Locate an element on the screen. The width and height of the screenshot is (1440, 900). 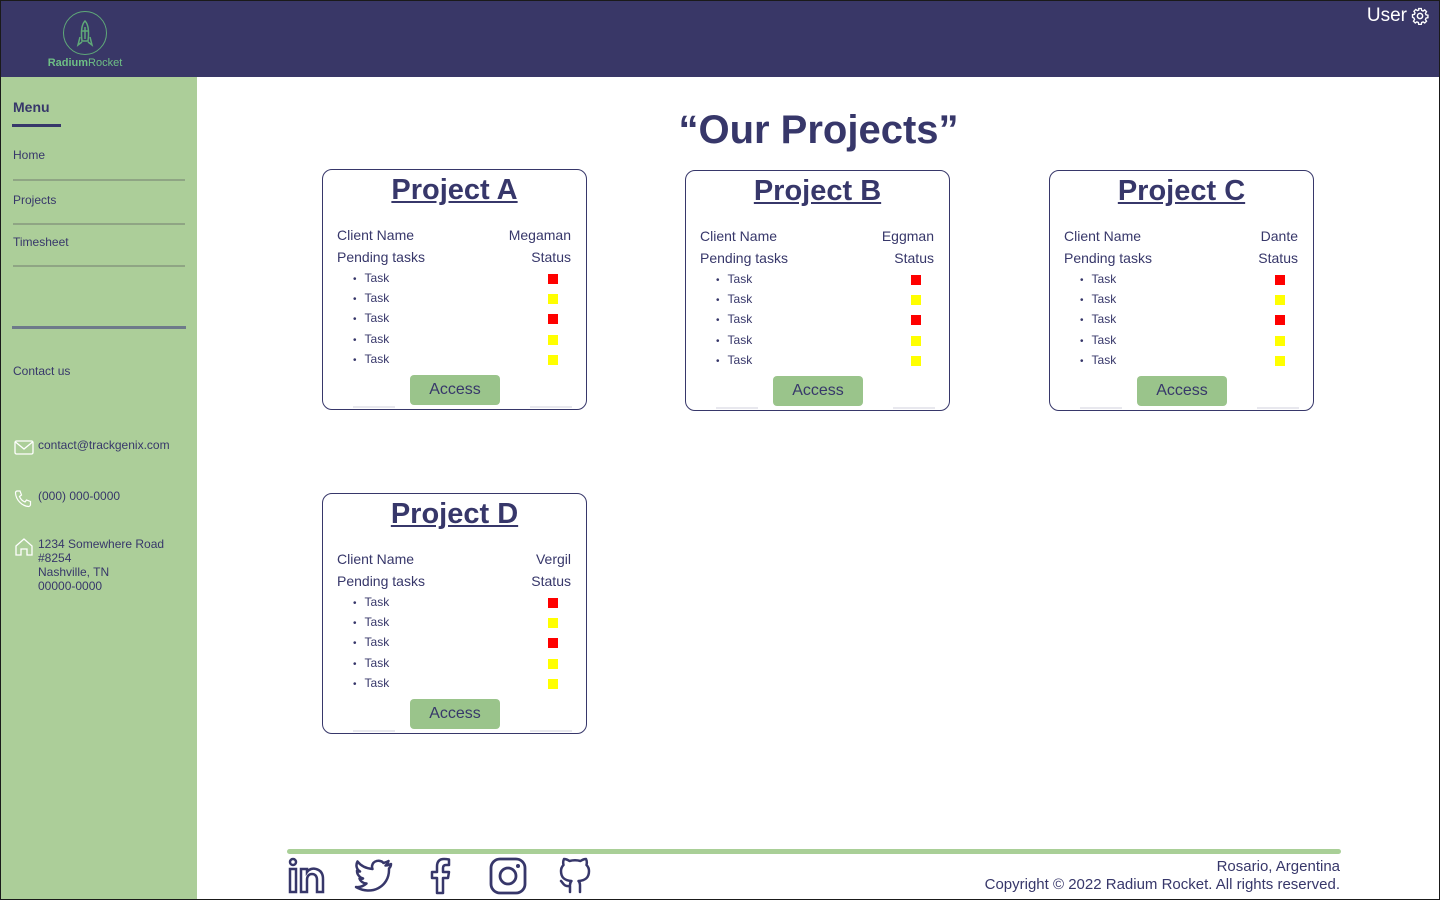
user-menu: User is located at coordinates (1398, 16).